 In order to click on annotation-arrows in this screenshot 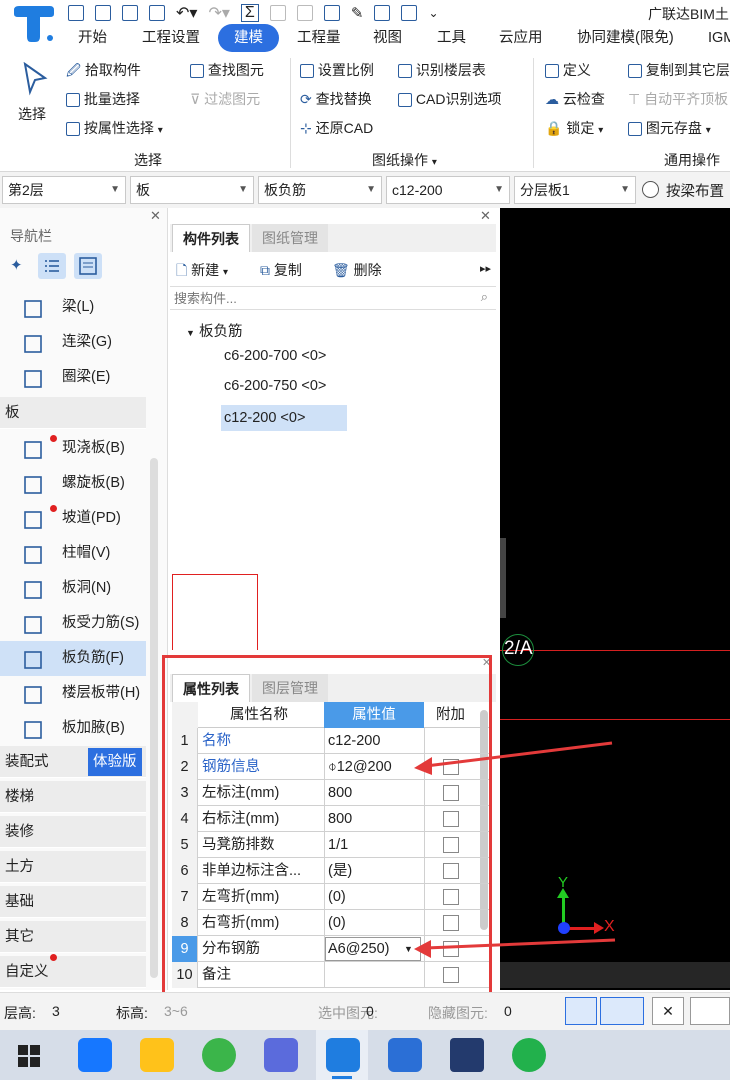, I will do `click(515, 849)`.